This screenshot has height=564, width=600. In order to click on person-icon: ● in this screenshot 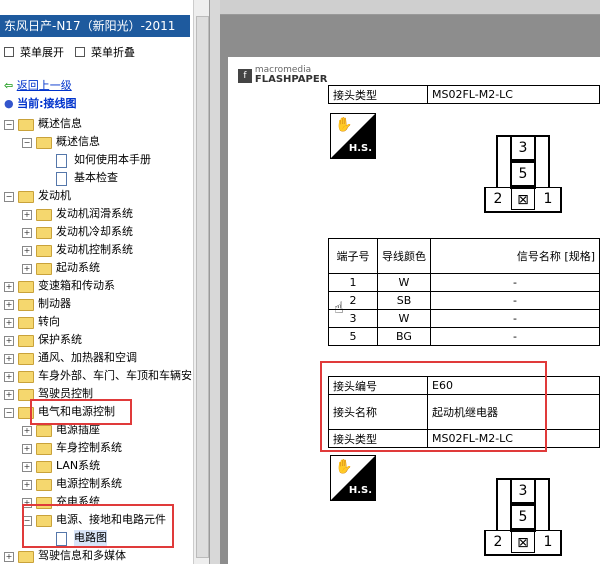, I will do `click(9, 103)`.